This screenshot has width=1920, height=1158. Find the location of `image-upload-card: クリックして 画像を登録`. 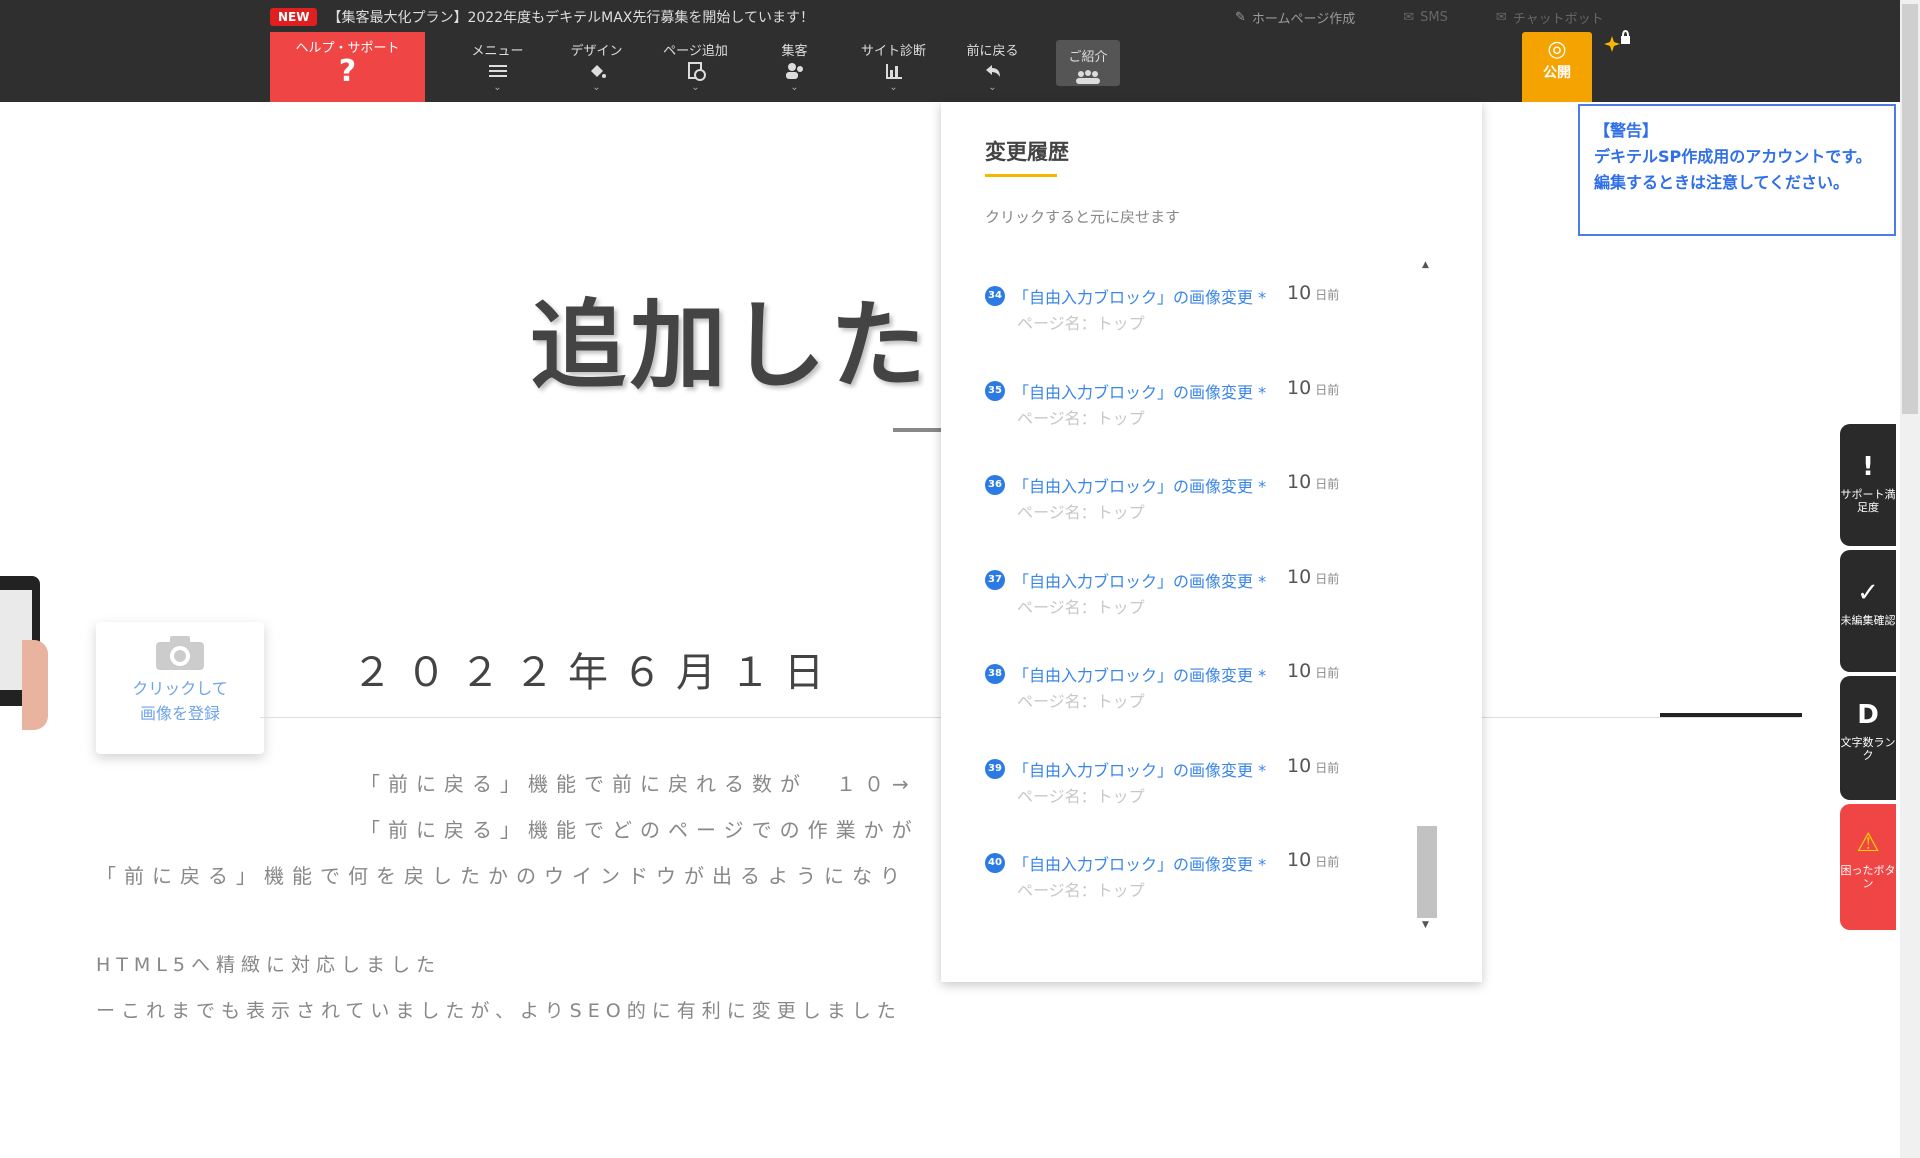

image-upload-card: クリックして 画像を登録 is located at coordinates (180, 688).